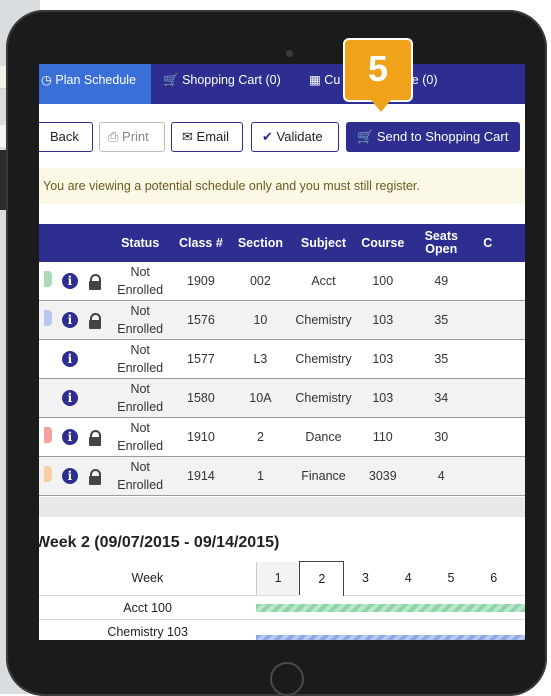  I want to click on tab-label: Plan Schedule, so click(96, 80).